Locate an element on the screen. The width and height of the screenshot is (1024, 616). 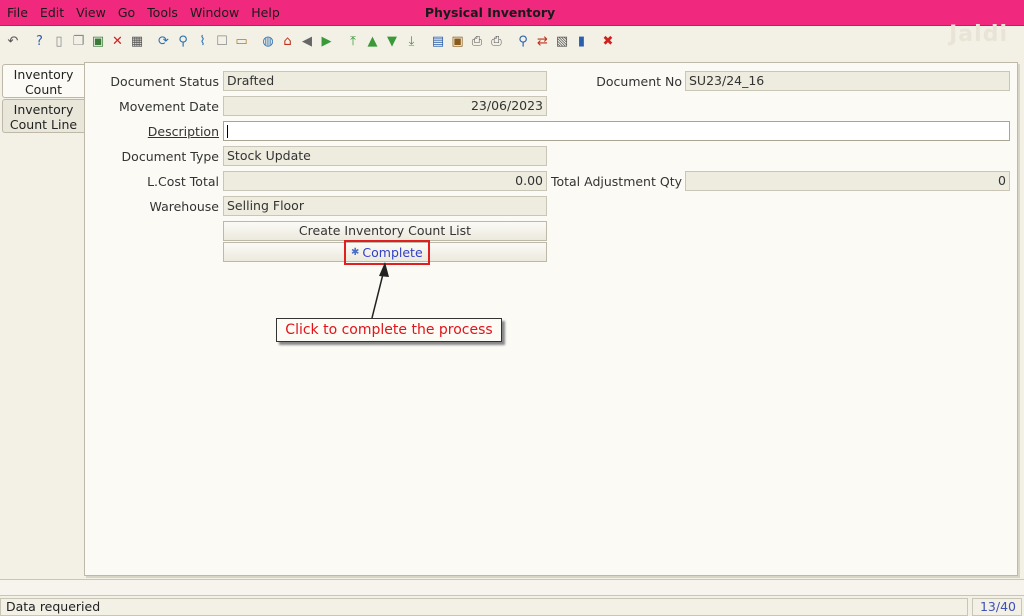
menu-view: View is located at coordinates (91, 12).